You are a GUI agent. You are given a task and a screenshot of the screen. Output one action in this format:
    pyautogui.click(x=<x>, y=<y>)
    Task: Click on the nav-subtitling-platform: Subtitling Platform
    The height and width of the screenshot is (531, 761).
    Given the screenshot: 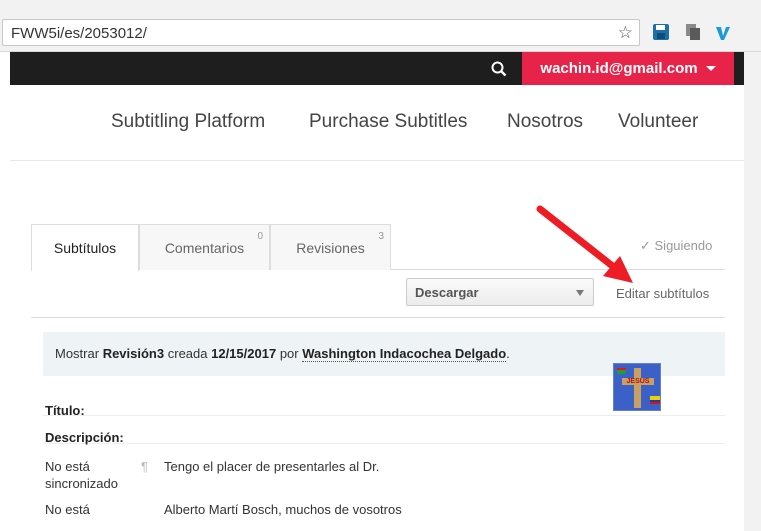 What is the action you would take?
    pyautogui.click(x=188, y=122)
    